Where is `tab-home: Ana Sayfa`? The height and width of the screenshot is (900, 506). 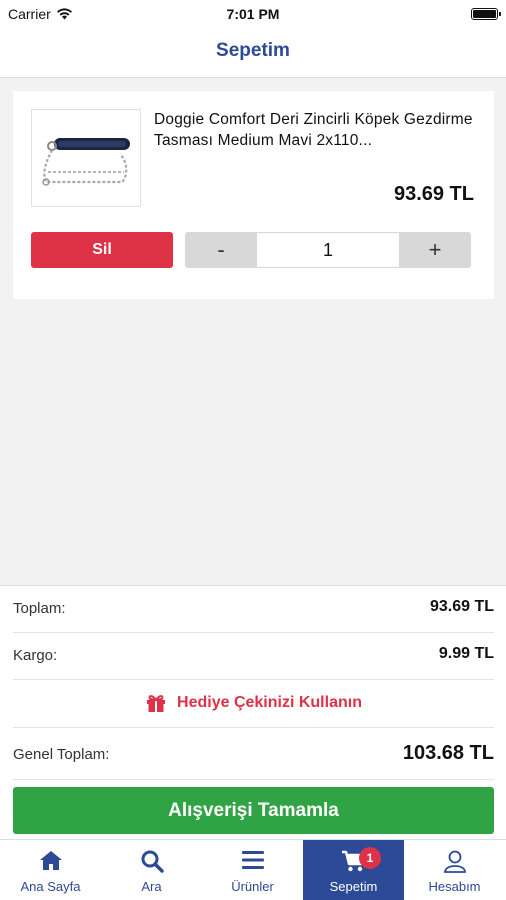
tab-home: Ana Sayfa is located at coordinates (50, 870).